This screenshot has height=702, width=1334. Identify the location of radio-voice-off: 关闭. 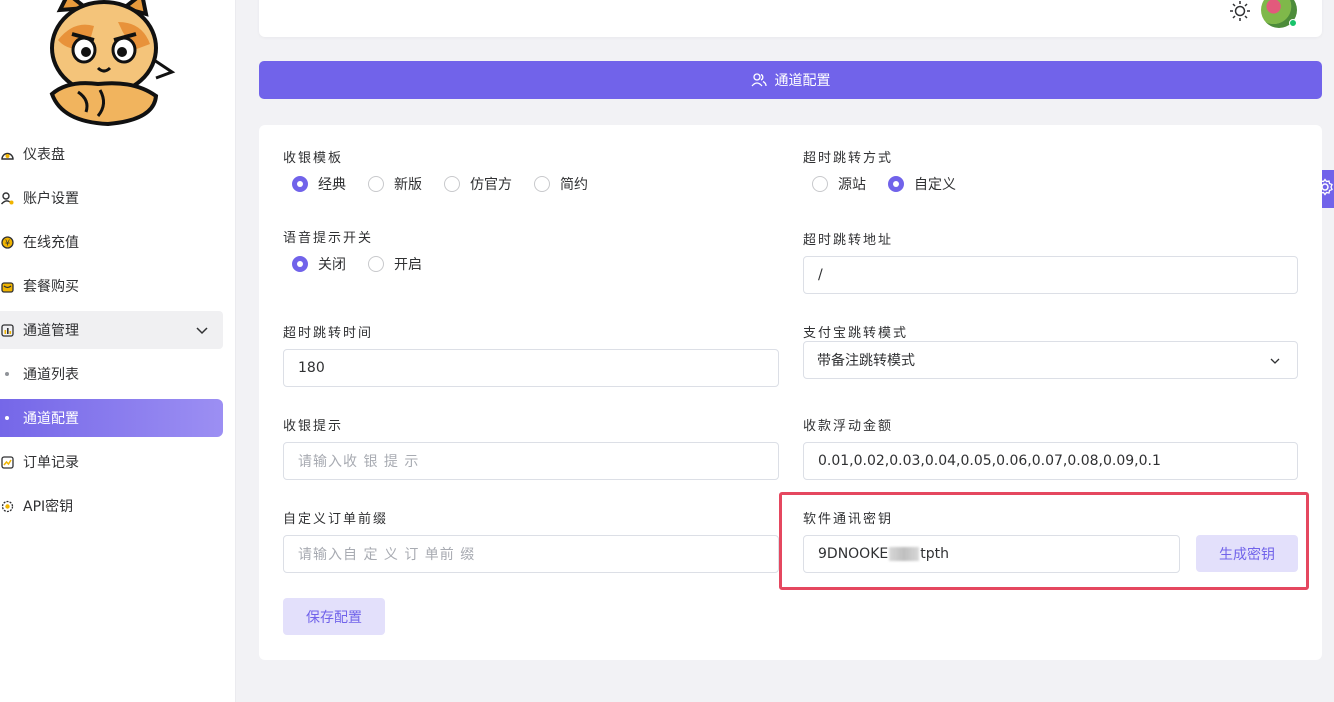
(319, 264).